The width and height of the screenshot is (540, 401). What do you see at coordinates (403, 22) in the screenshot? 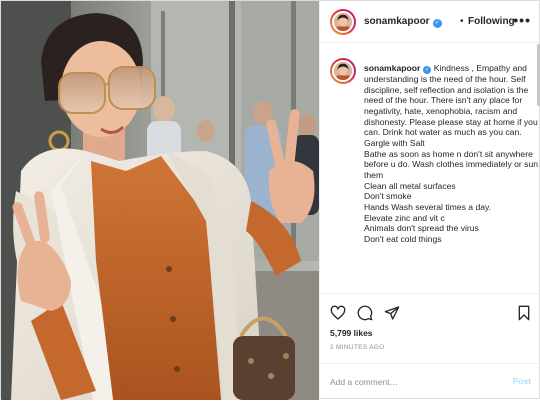
I see `header-username: sonamkapoor ✓` at bounding box center [403, 22].